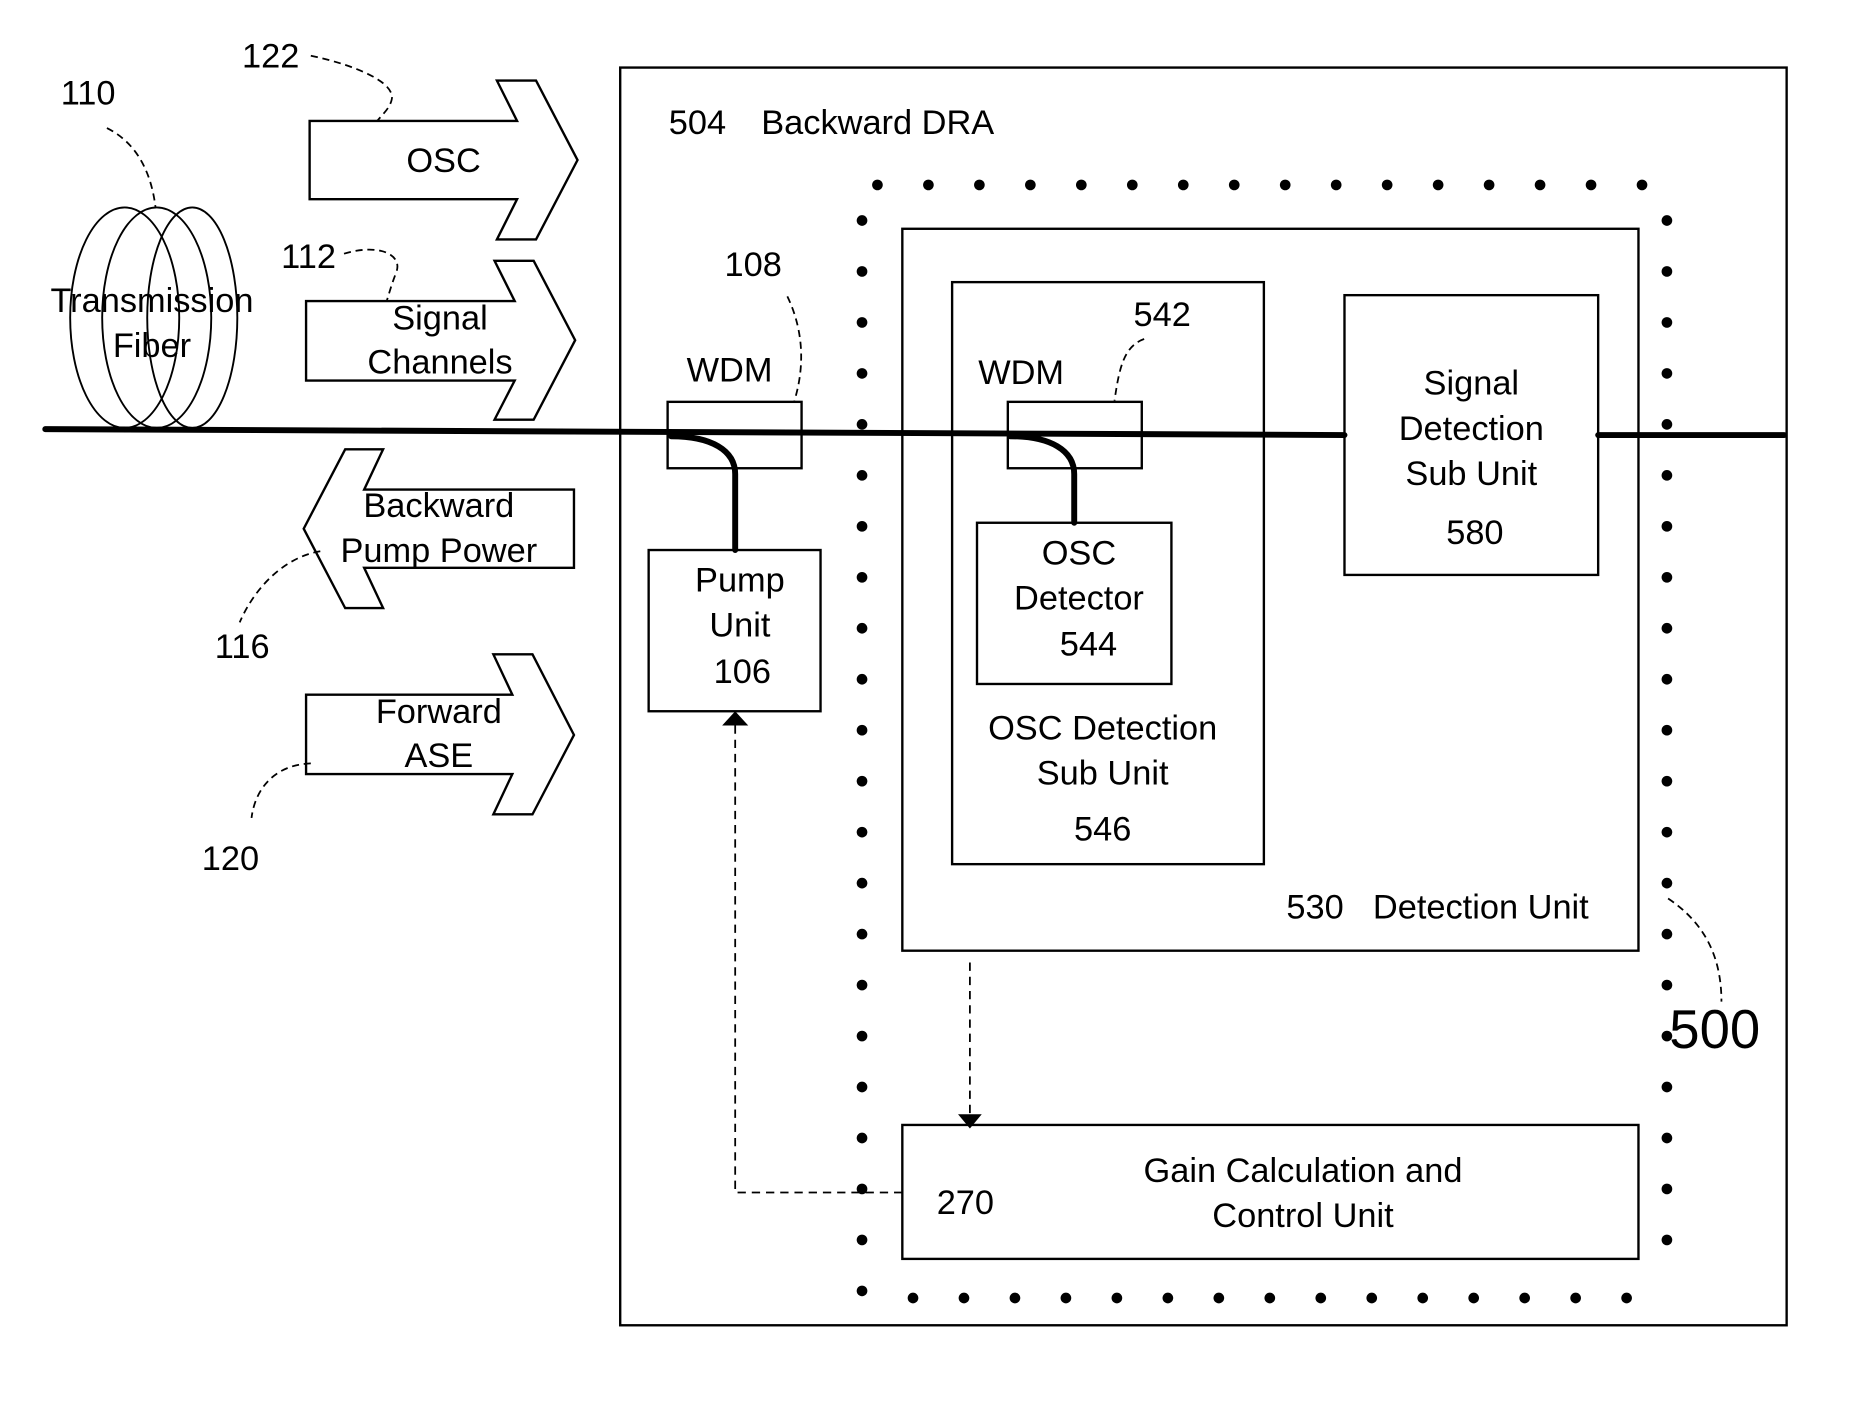 The image size is (1858, 1413). What do you see at coordinates (1714, 1029) in the screenshot?
I see `dotted-group-ref: 500` at bounding box center [1714, 1029].